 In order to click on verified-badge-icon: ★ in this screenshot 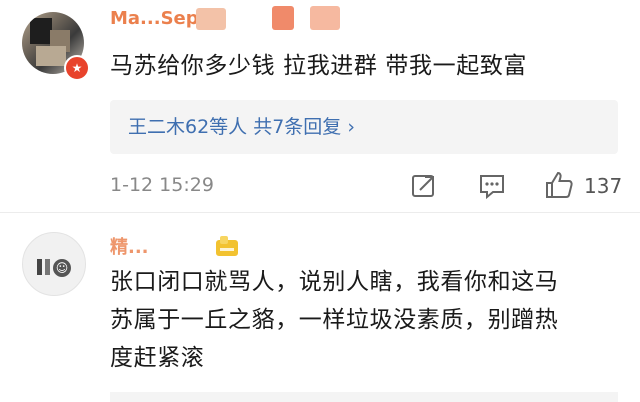, I will do `click(77, 68)`.